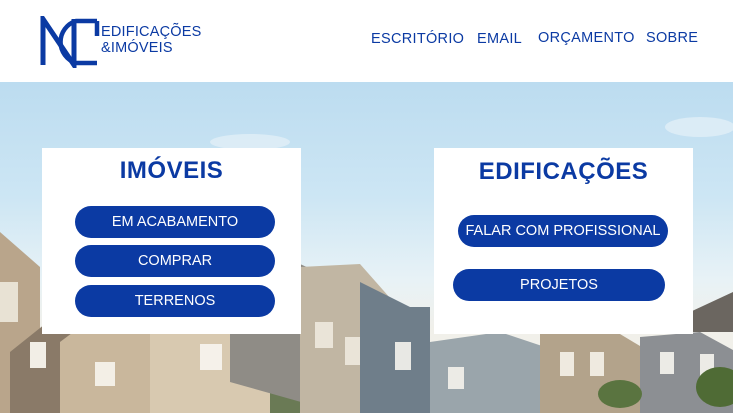  I want to click on projetos-button: PROJETOS, so click(559, 285).